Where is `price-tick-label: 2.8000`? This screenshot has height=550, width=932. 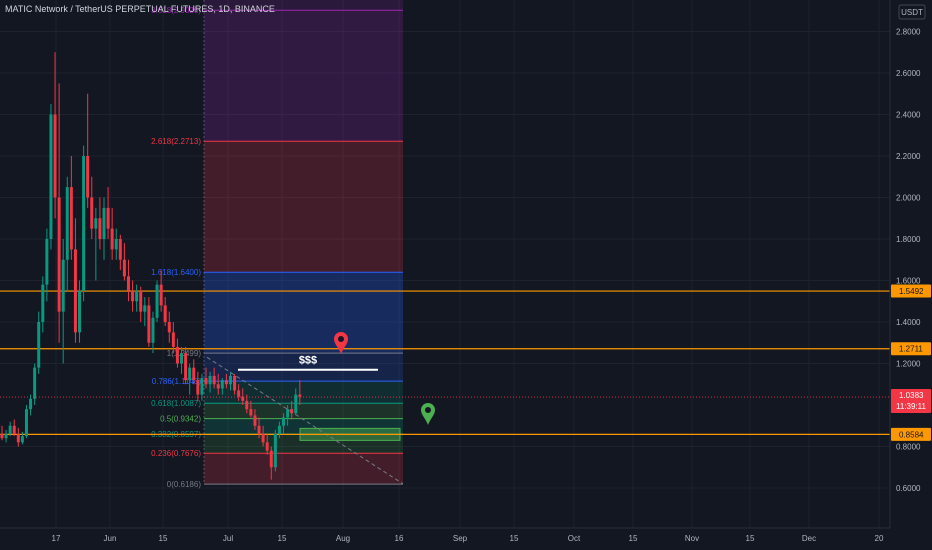 price-tick-label: 2.8000 is located at coordinates (908, 32).